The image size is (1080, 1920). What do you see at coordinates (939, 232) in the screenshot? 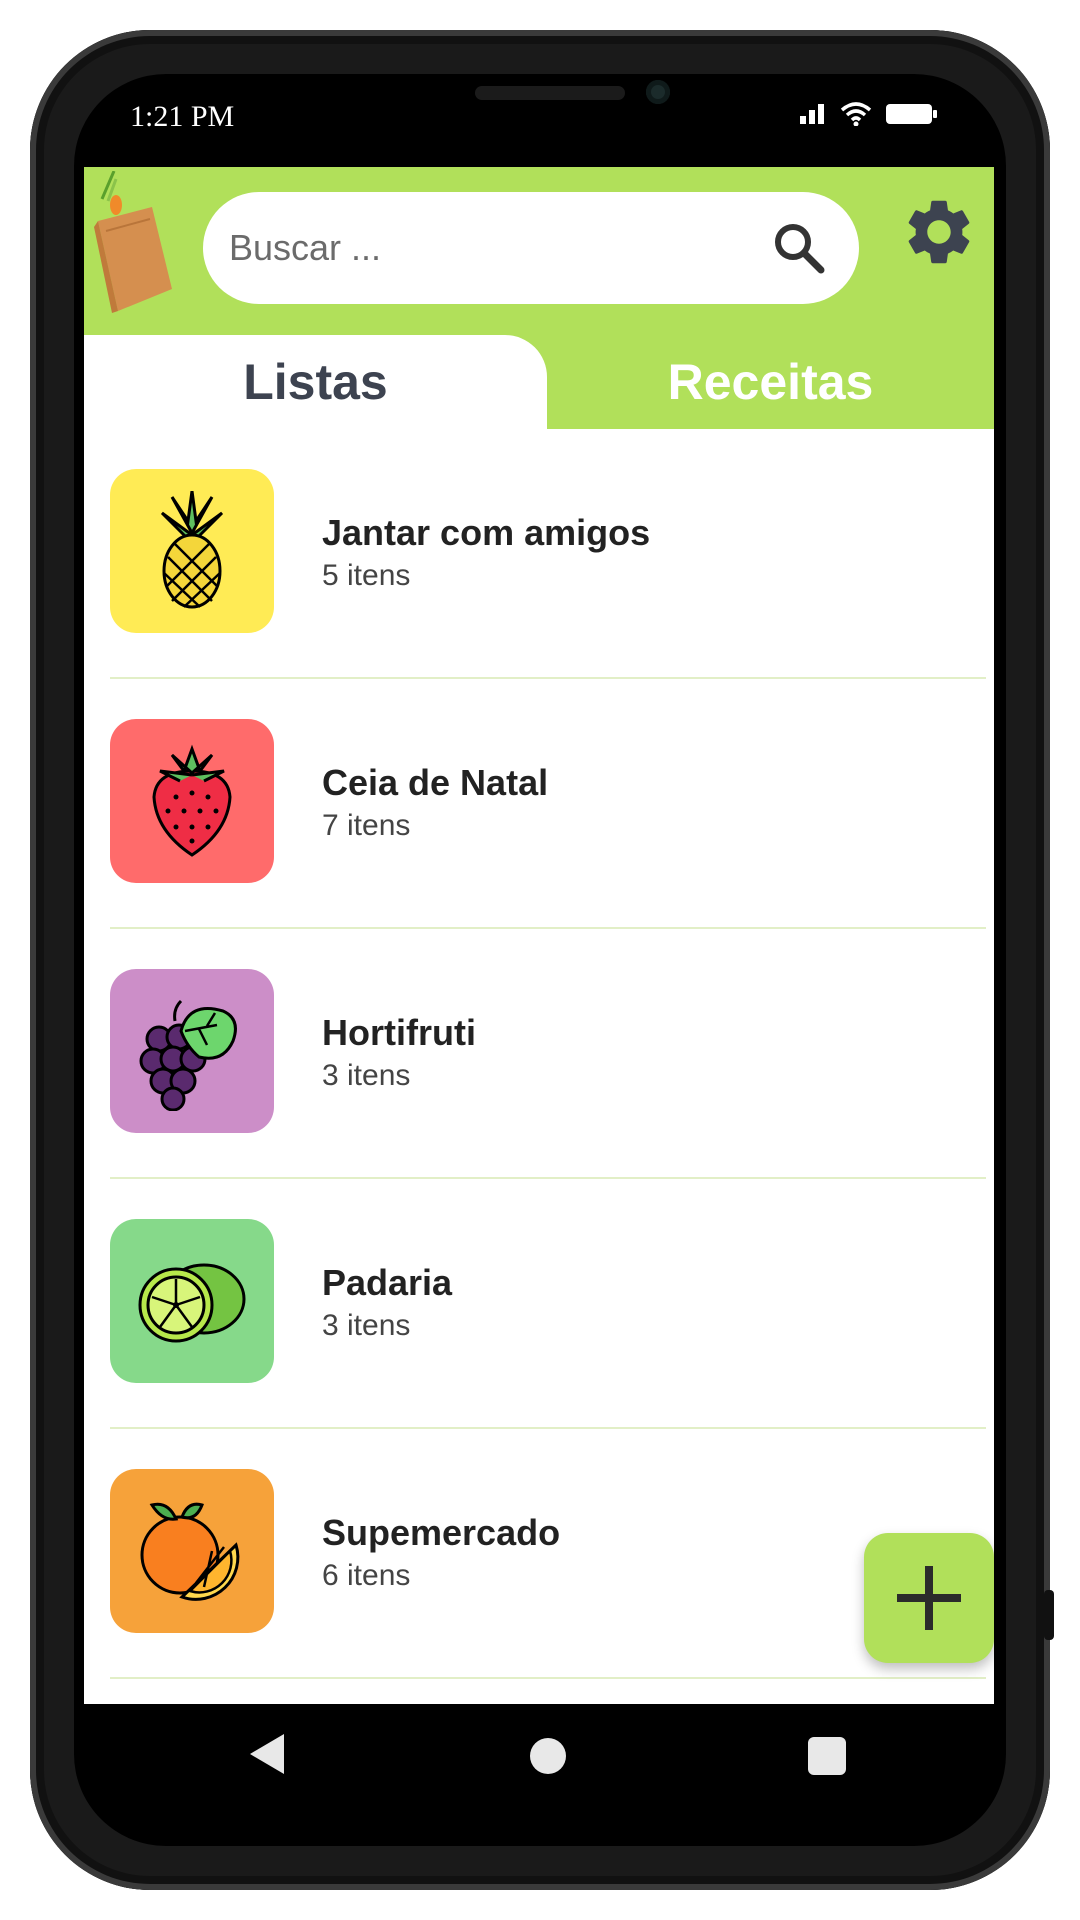
I see `gear-icon` at bounding box center [939, 232].